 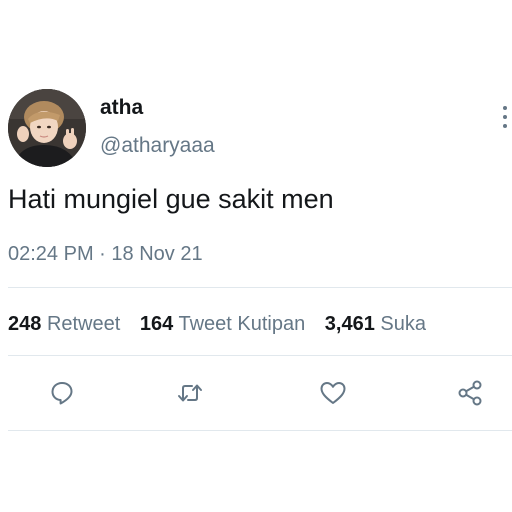 I want to click on speech-bubble-icon, so click(x=62, y=393).